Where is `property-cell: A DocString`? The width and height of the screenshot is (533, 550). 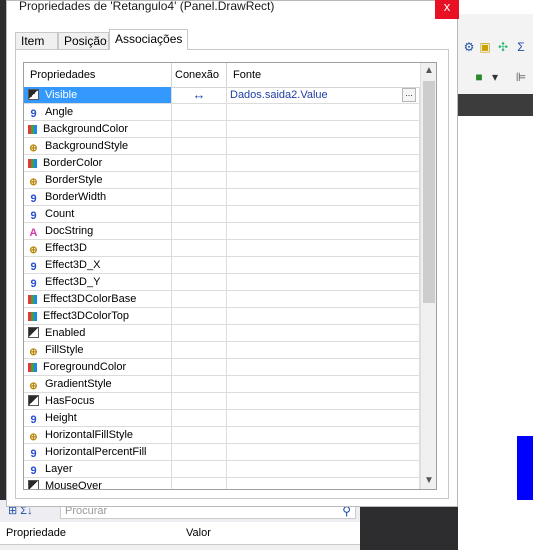
property-cell: A DocString is located at coordinates (98, 231).